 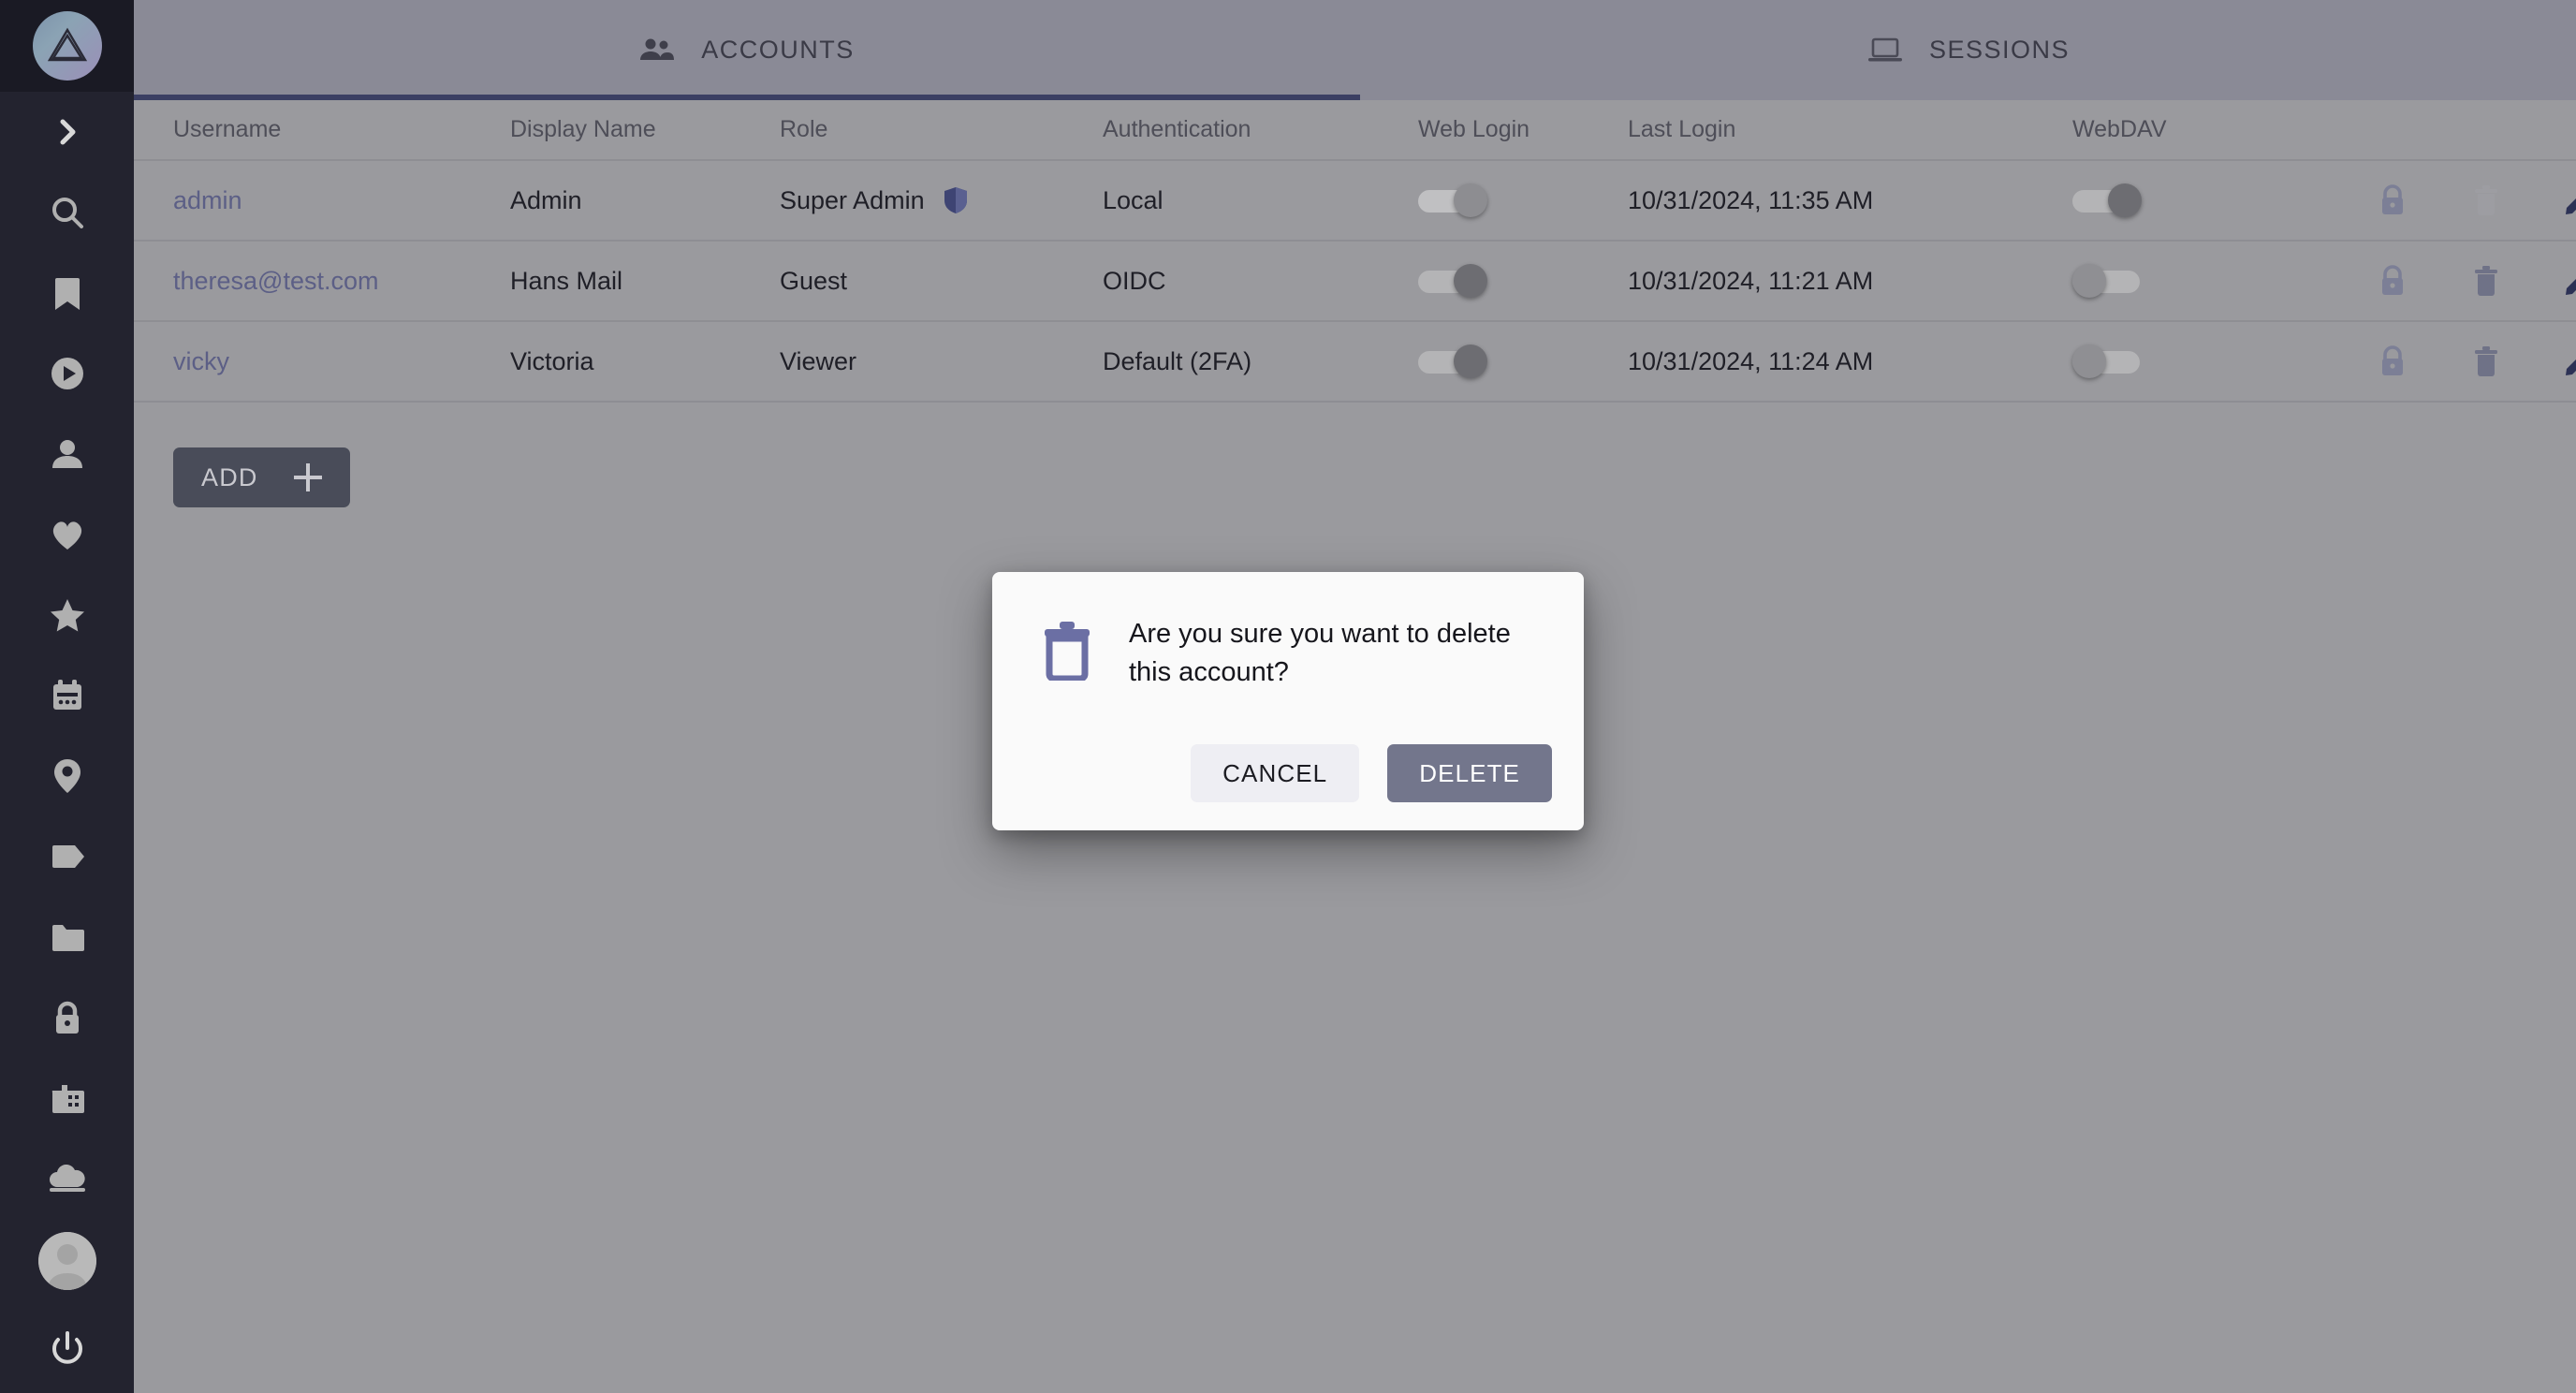 I want to click on trash-icon, so click(x=1067, y=652).